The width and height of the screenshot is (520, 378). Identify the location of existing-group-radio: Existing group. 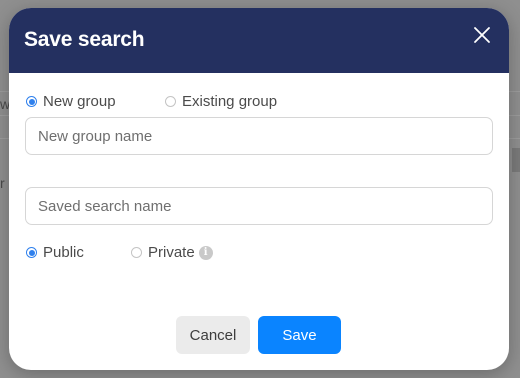
(221, 101).